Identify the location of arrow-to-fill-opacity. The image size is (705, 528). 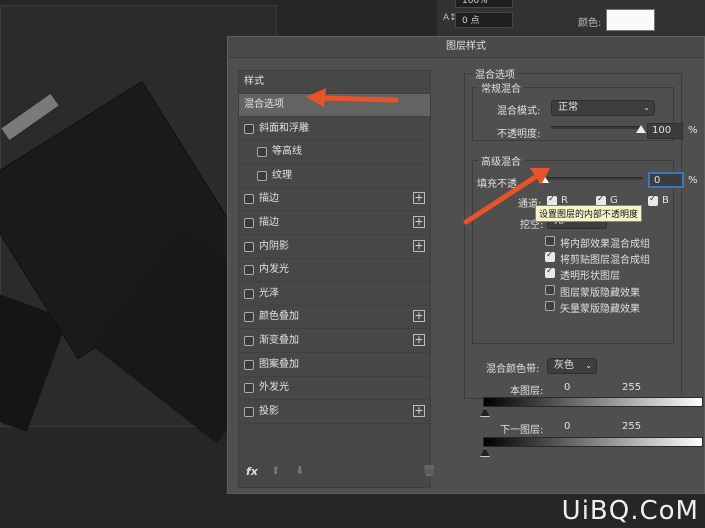
(506, 196).